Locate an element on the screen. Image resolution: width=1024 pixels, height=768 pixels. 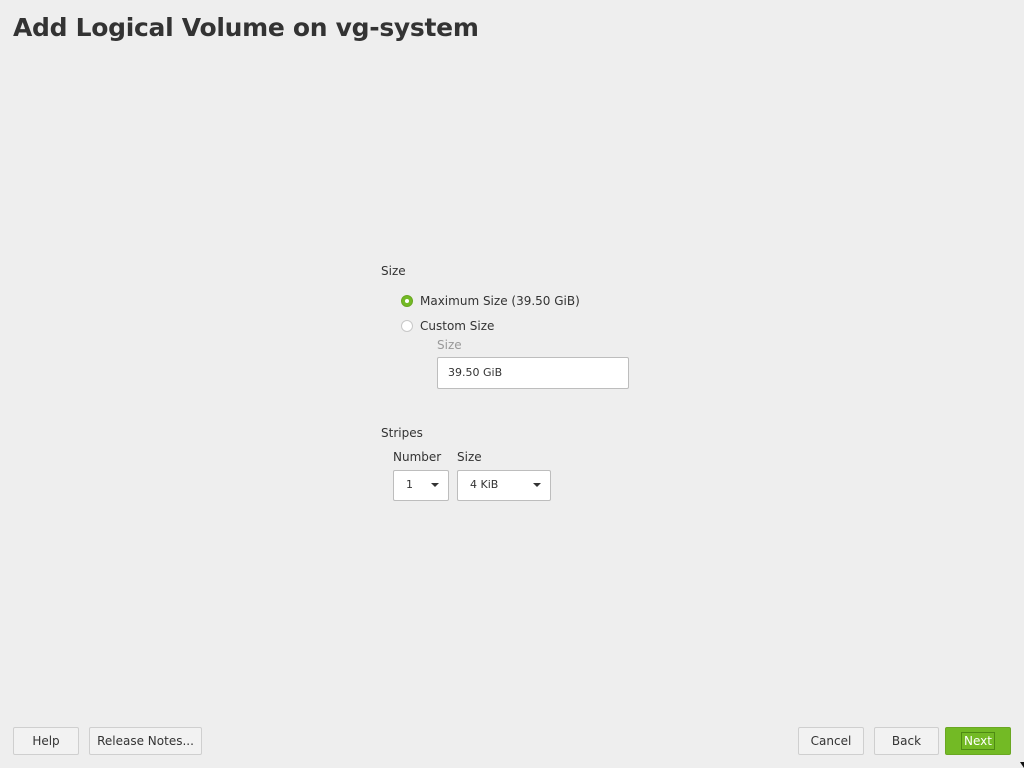
page-title: Add Logical Volume on vg-system is located at coordinates (246, 27).